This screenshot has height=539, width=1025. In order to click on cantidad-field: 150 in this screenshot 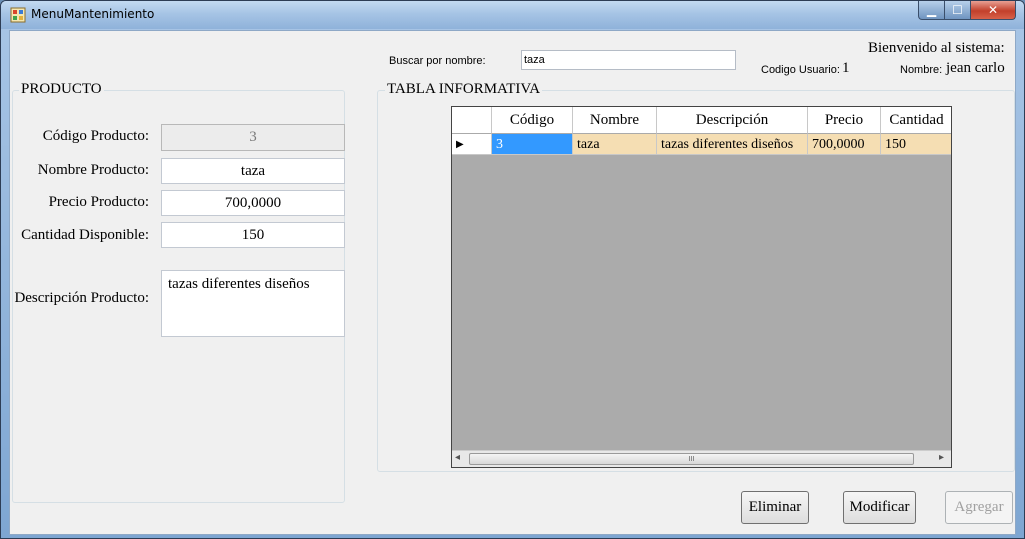, I will do `click(253, 235)`.